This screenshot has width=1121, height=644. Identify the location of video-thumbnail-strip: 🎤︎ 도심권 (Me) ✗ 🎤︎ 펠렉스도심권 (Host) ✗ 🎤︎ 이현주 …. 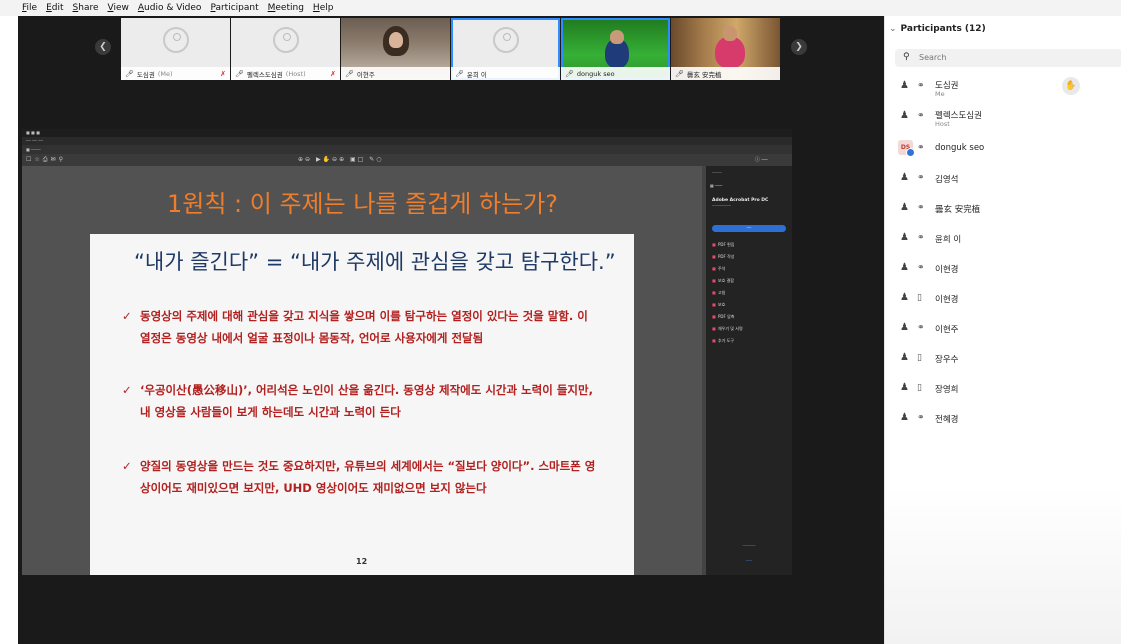
(452, 49).